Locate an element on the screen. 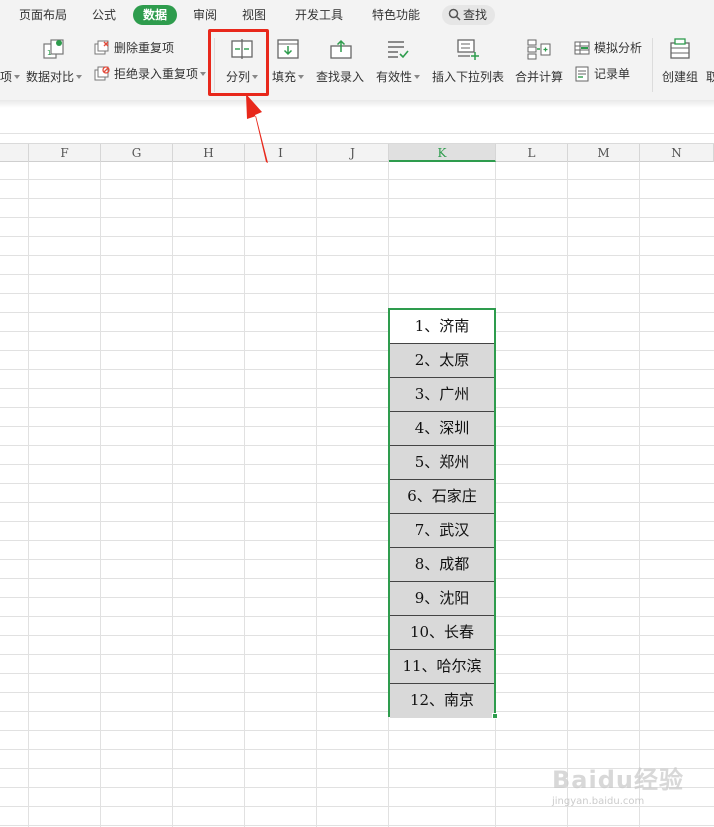 The height and width of the screenshot is (827, 714). tab-developer: 开发工具 is located at coordinates (319, 15).